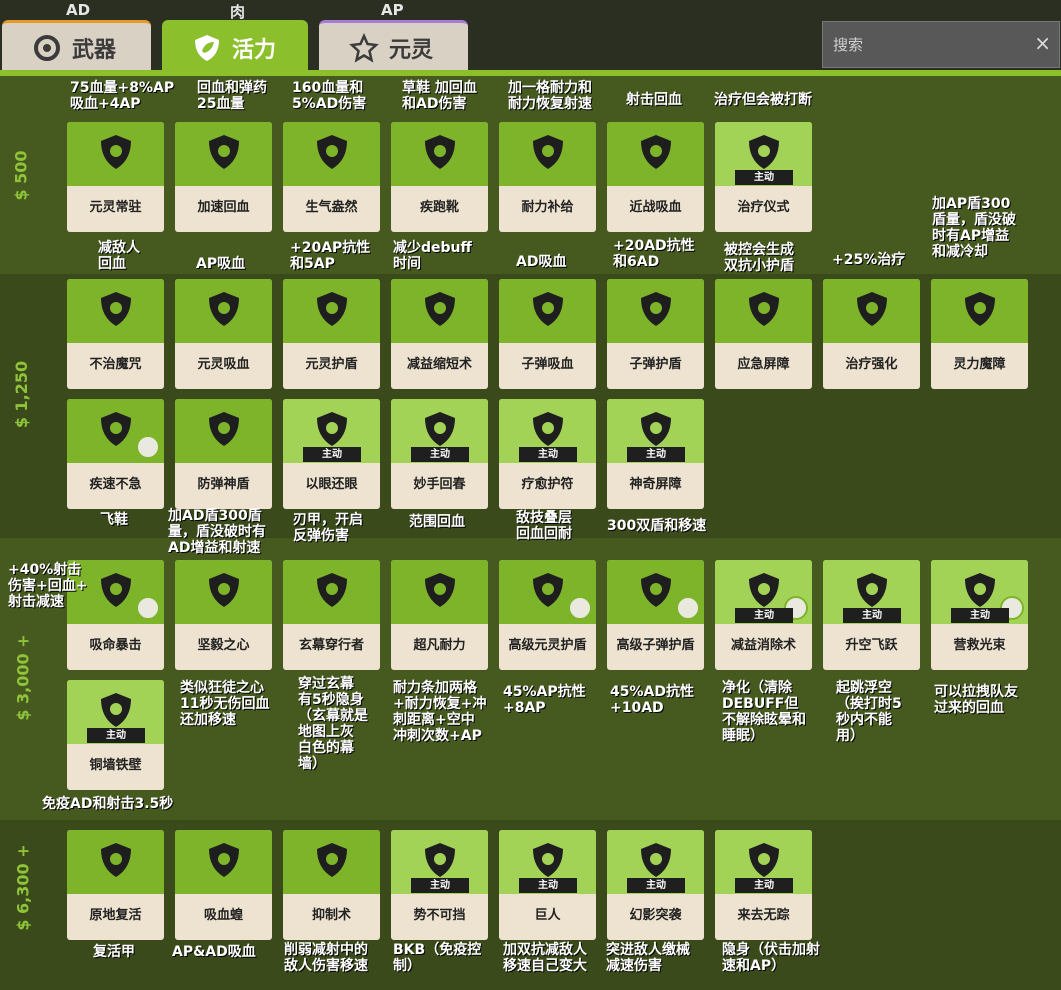  I want to click on item-card: 生气盎然, so click(331, 177).